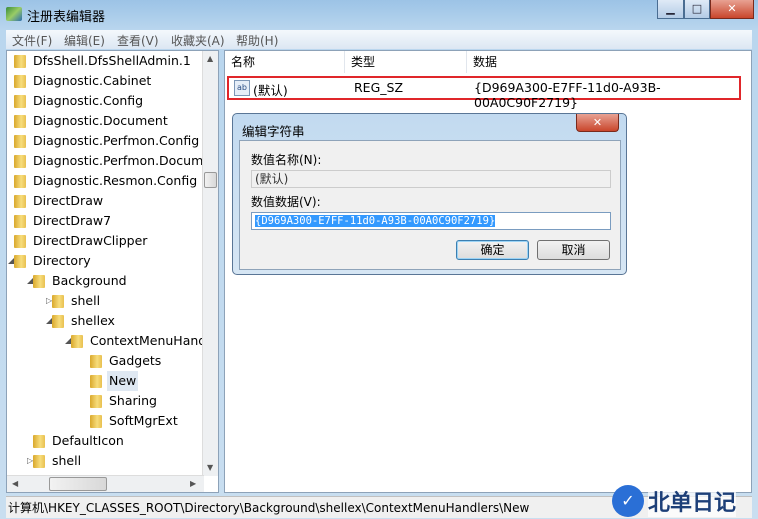 The width and height of the screenshot is (758, 519). I want to click on cancel-button: 取消, so click(573, 250).